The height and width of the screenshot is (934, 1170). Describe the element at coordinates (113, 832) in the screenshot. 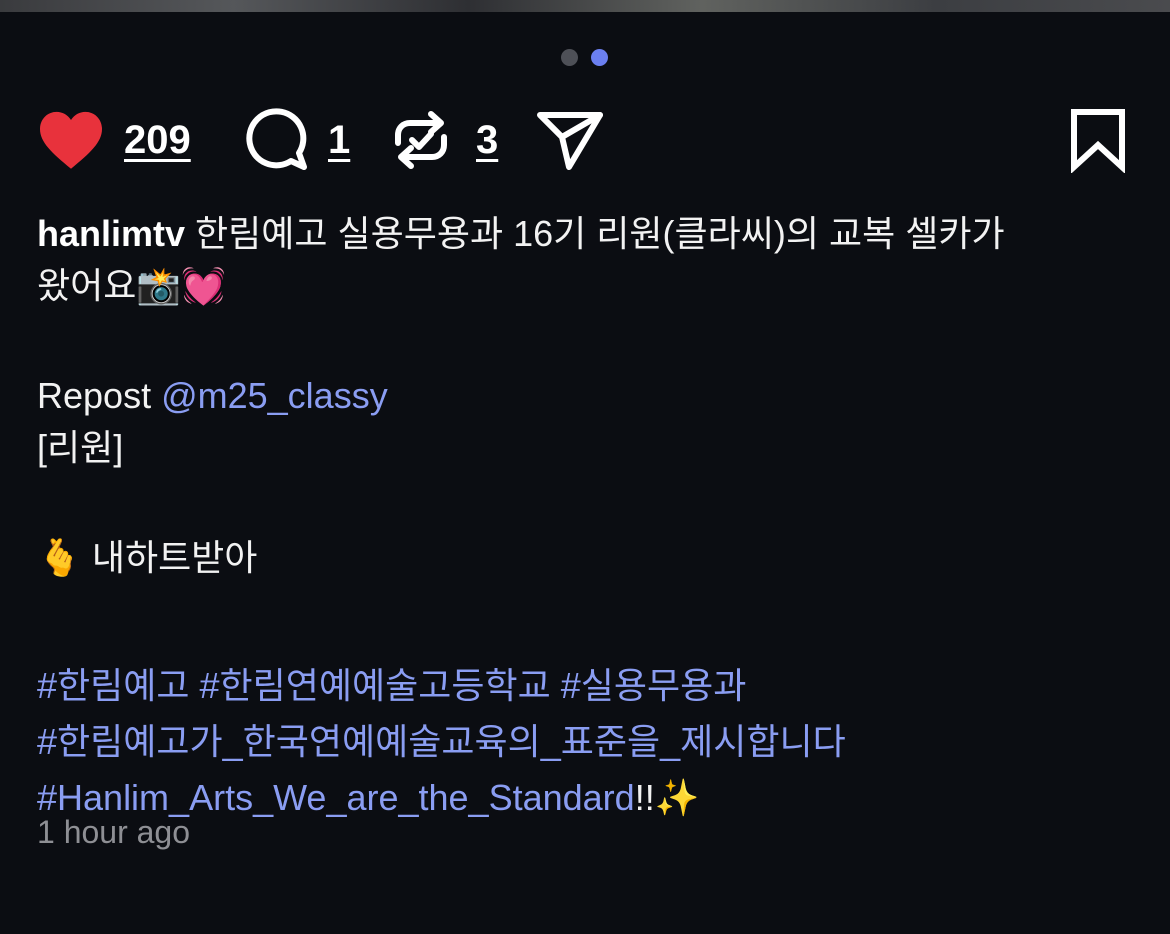

I see `post-timestamp: 1 hour ago` at that location.